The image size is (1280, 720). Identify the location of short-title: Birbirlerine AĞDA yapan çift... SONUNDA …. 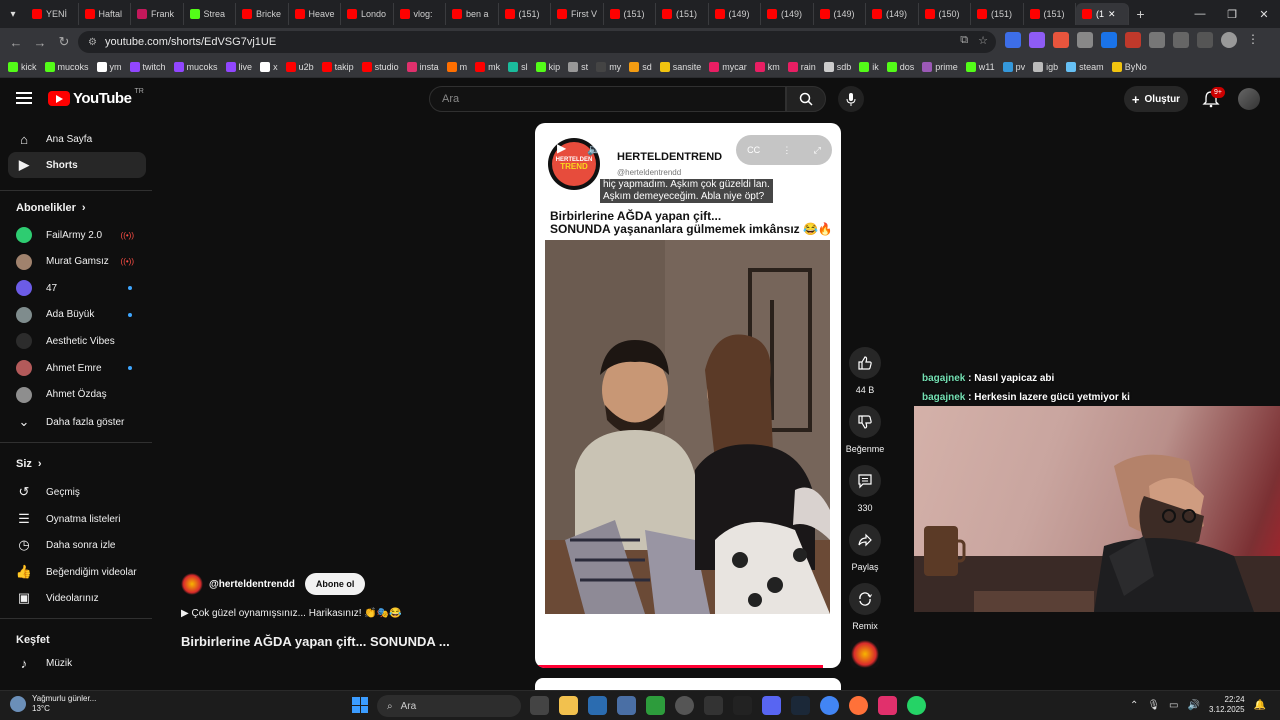
(315, 641).